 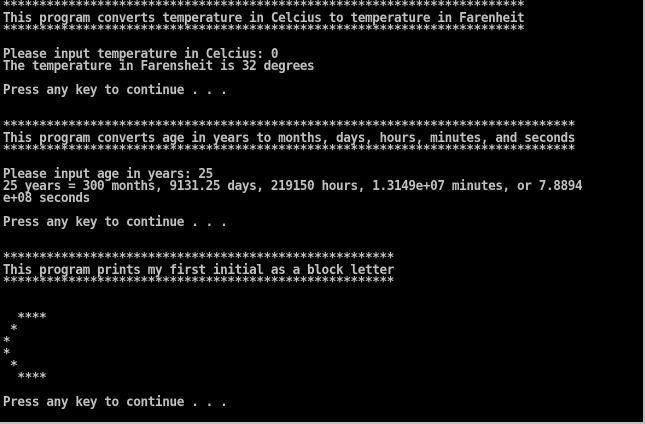 What do you see at coordinates (46, 198) in the screenshot?
I see `console-line: e+08 seconds` at bounding box center [46, 198].